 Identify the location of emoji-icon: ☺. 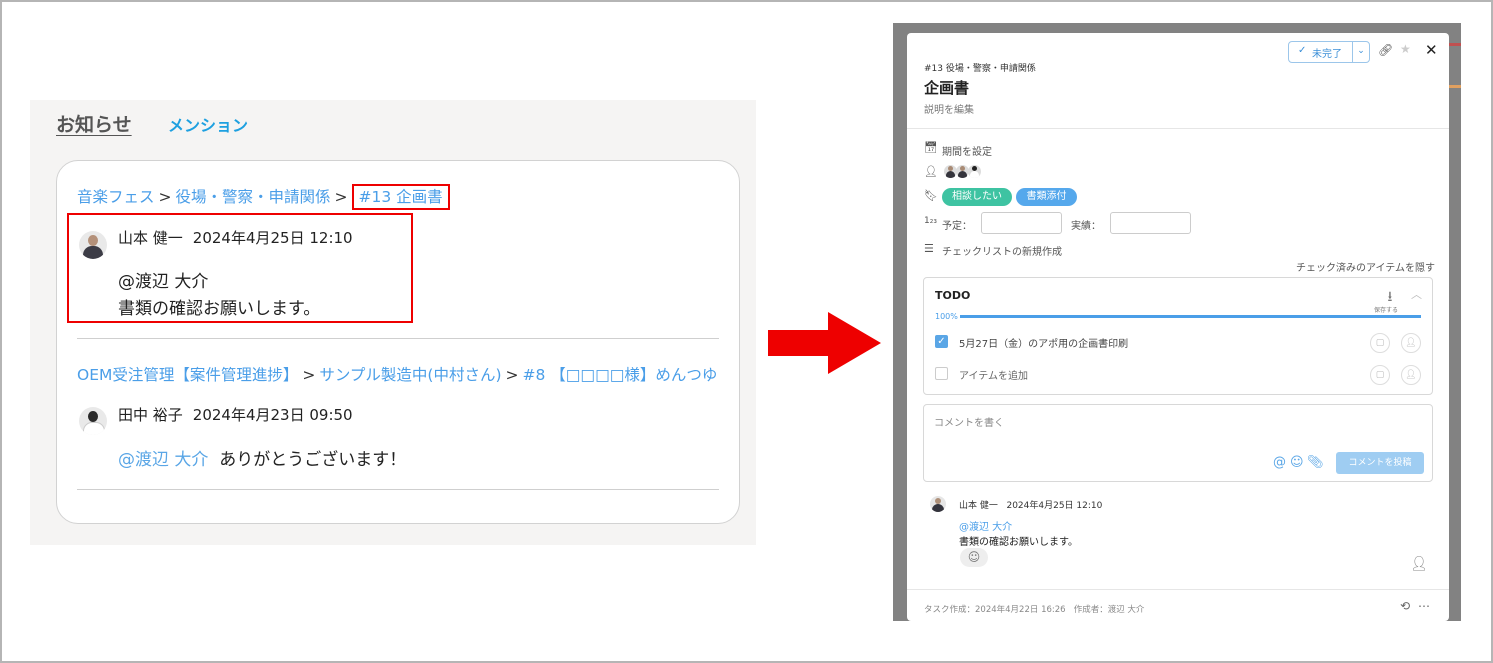
(1297, 462).